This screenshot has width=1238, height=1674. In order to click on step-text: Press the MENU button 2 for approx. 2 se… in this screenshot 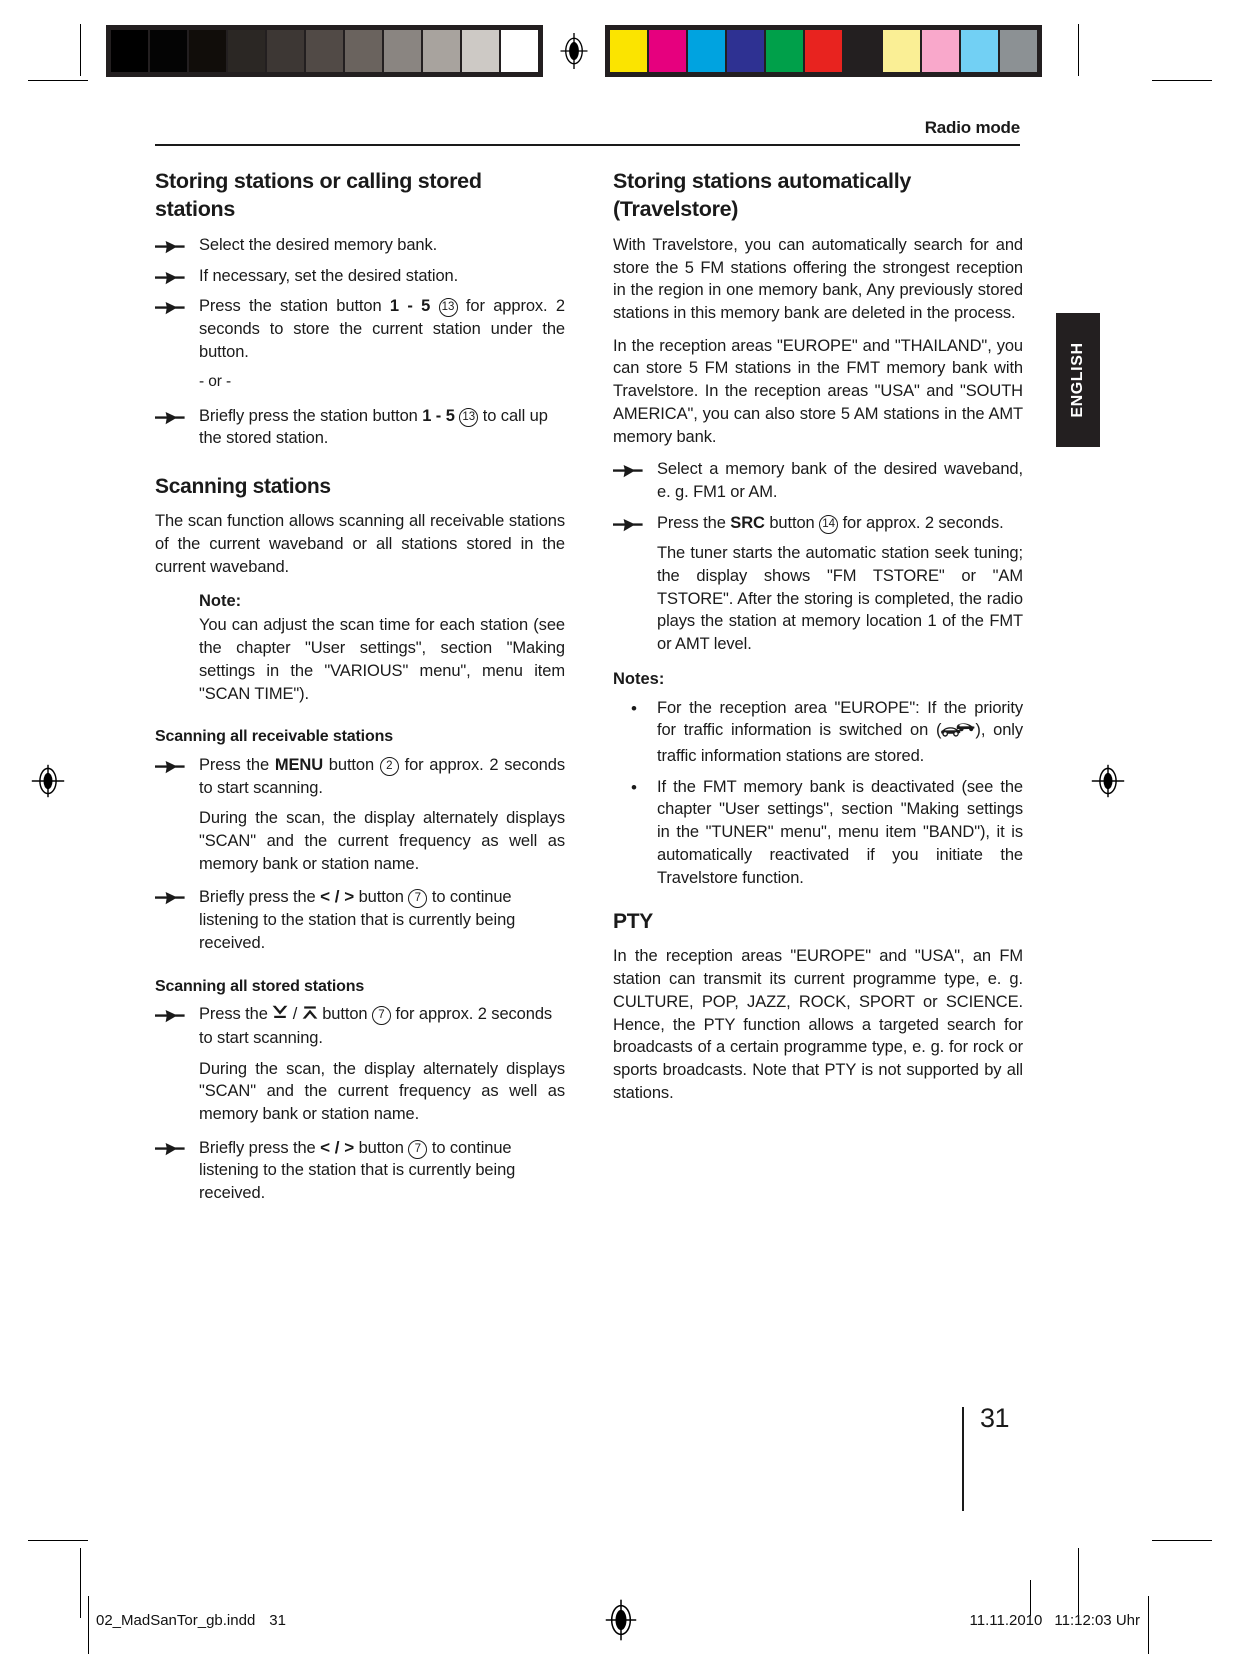, I will do `click(382, 776)`.